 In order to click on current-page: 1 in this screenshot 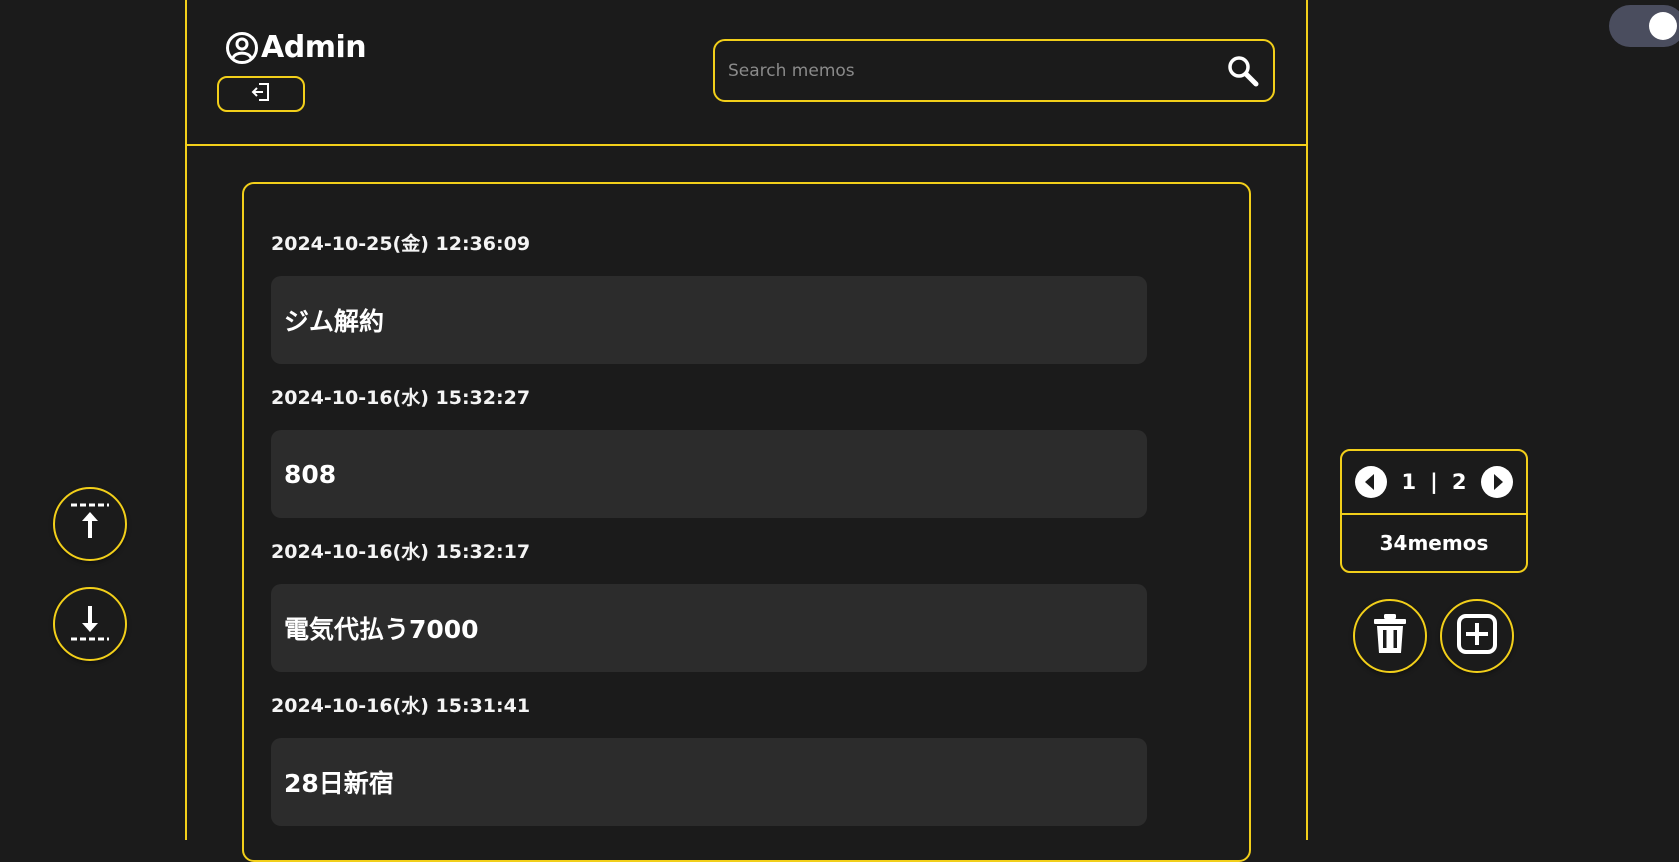, I will do `click(1409, 482)`.